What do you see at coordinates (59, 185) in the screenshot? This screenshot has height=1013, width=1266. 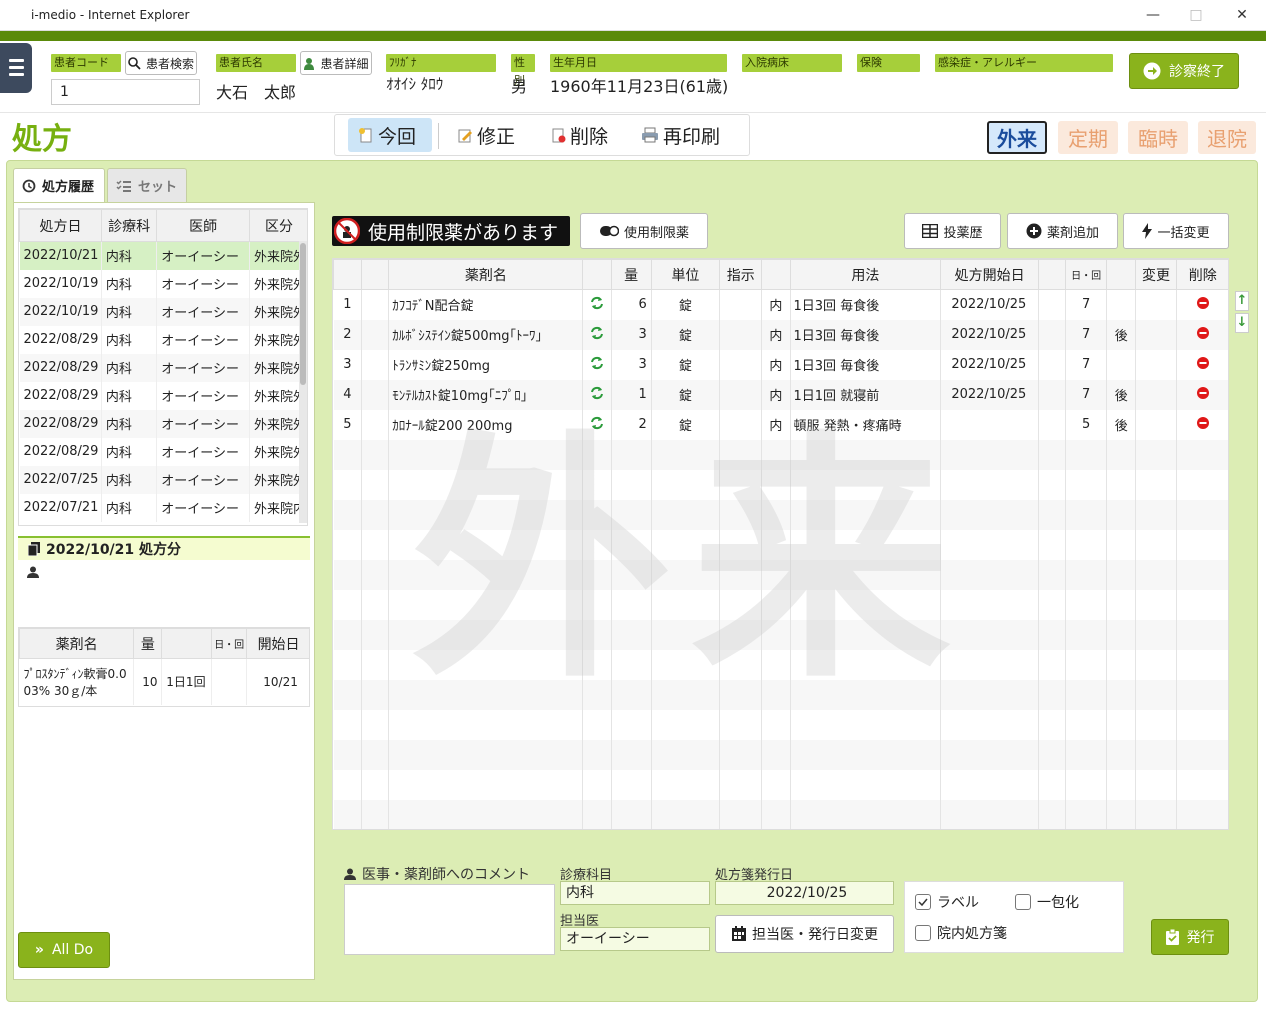 I see `tab-history: 処方履歴` at bounding box center [59, 185].